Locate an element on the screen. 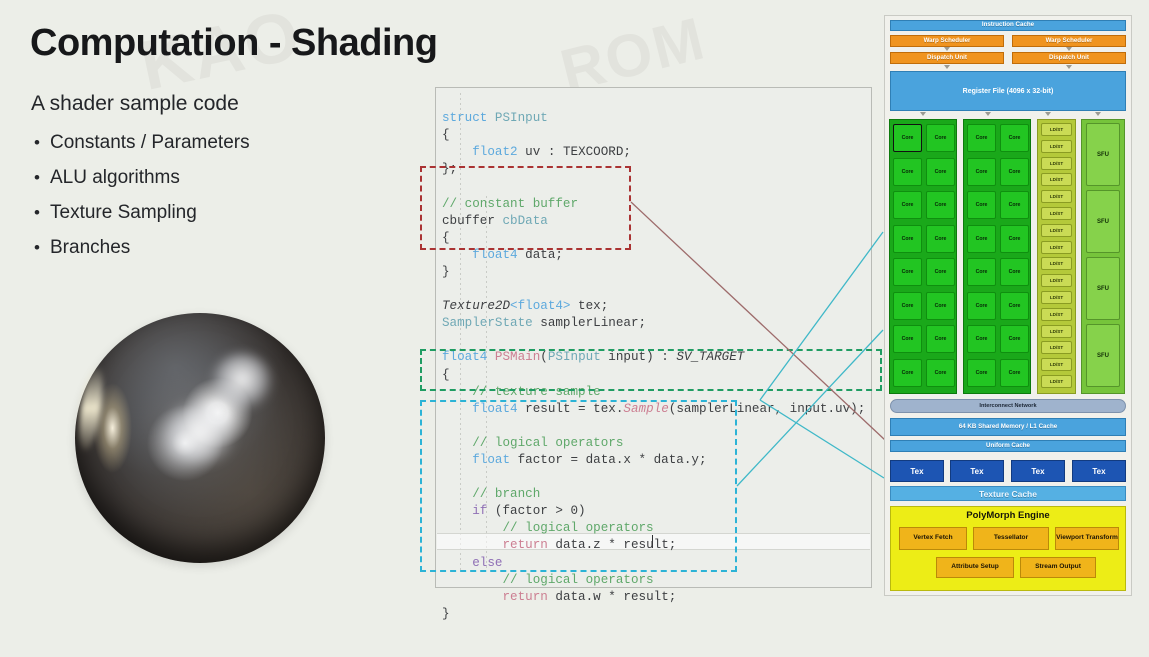 Image resolution: width=1149 pixels, height=657 pixels. list-item-label: Branches is located at coordinates (90, 247).